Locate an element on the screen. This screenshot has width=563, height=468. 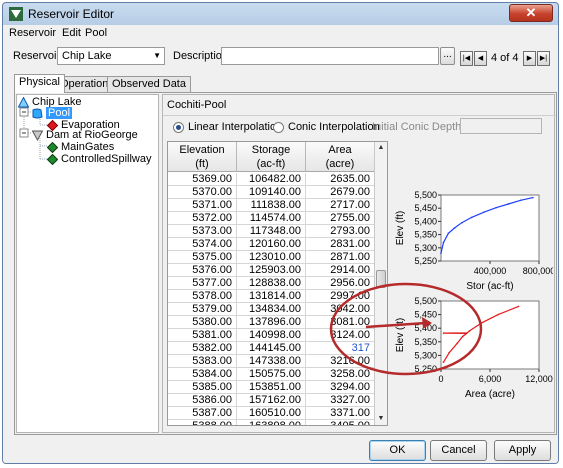
cell-area: 3371.00 is located at coordinates (340, 413).